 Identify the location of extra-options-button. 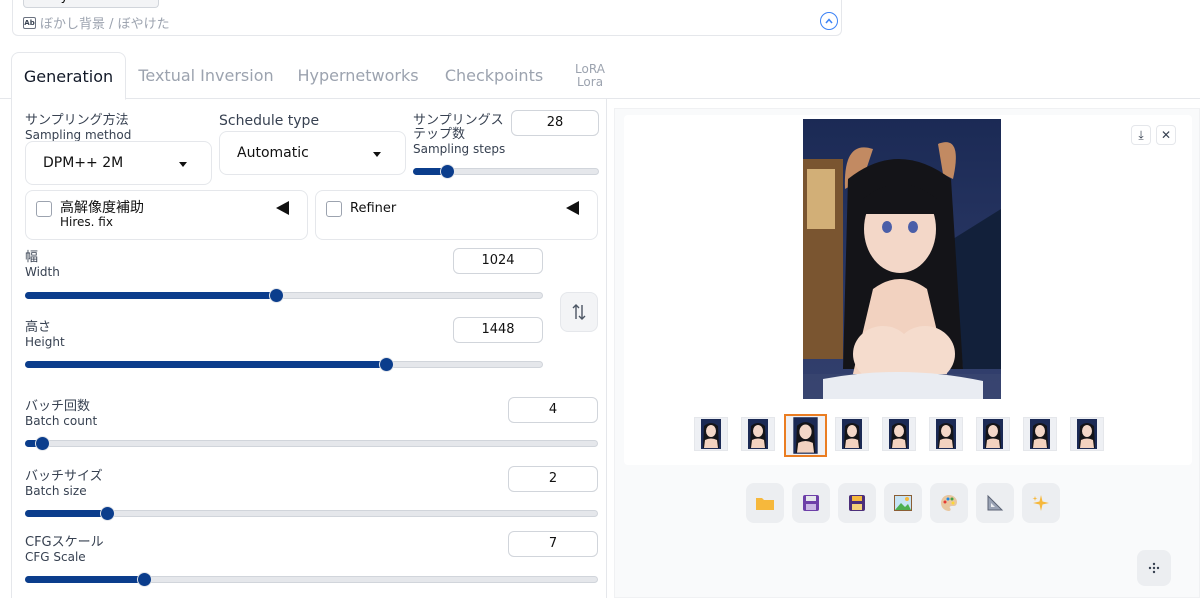
(1154, 568).